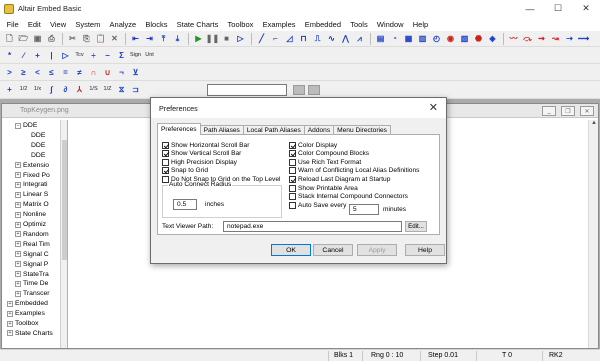 This screenshot has width=600, height=361. I want to click on checkbox-option: Show Vertical Scroll Bar, so click(201, 154).